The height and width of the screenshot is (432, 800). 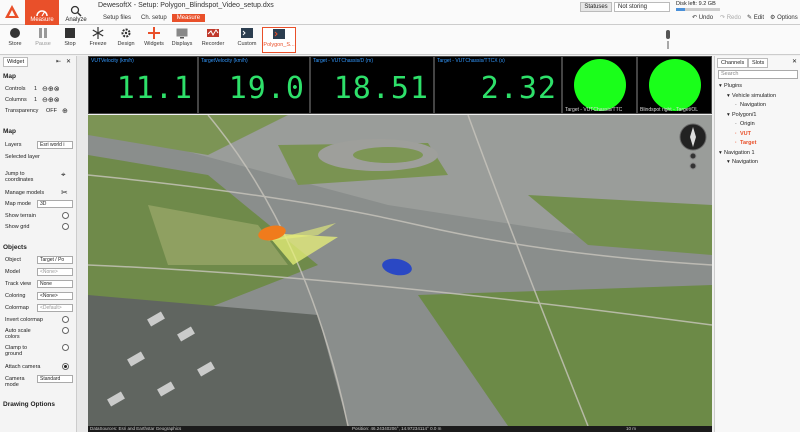 What do you see at coordinates (733, 63) in the screenshot?
I see `tab-channels: Channels` at bounding box center [733, 63].